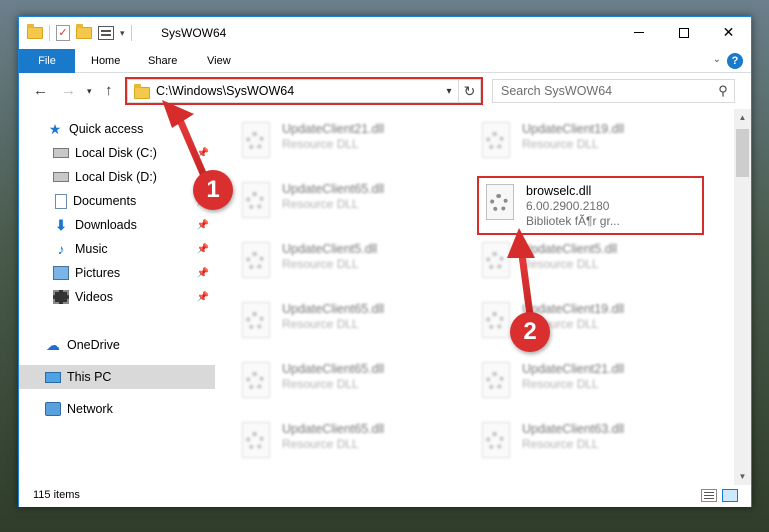  What do you see at coordinates (53, 345) in the screenshot?
I see `cloud-icon: ☁` at bounding box center [53, 345].